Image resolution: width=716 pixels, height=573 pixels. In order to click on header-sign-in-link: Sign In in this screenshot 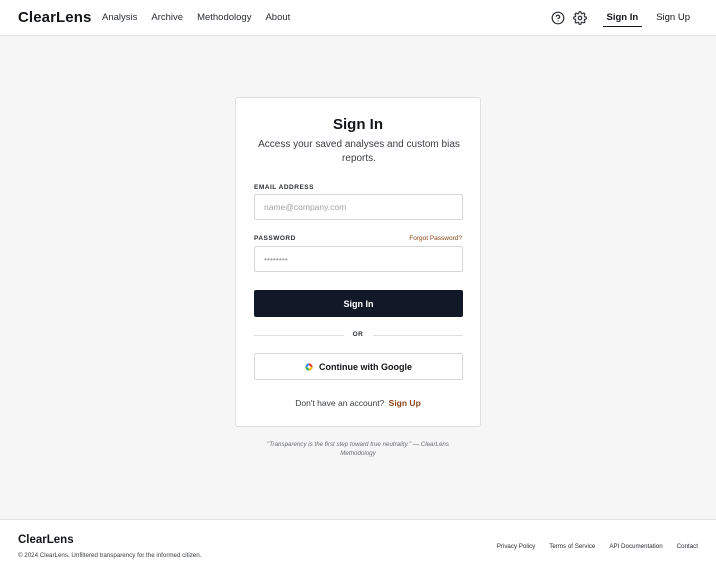, I will do `click(622, 18)`.